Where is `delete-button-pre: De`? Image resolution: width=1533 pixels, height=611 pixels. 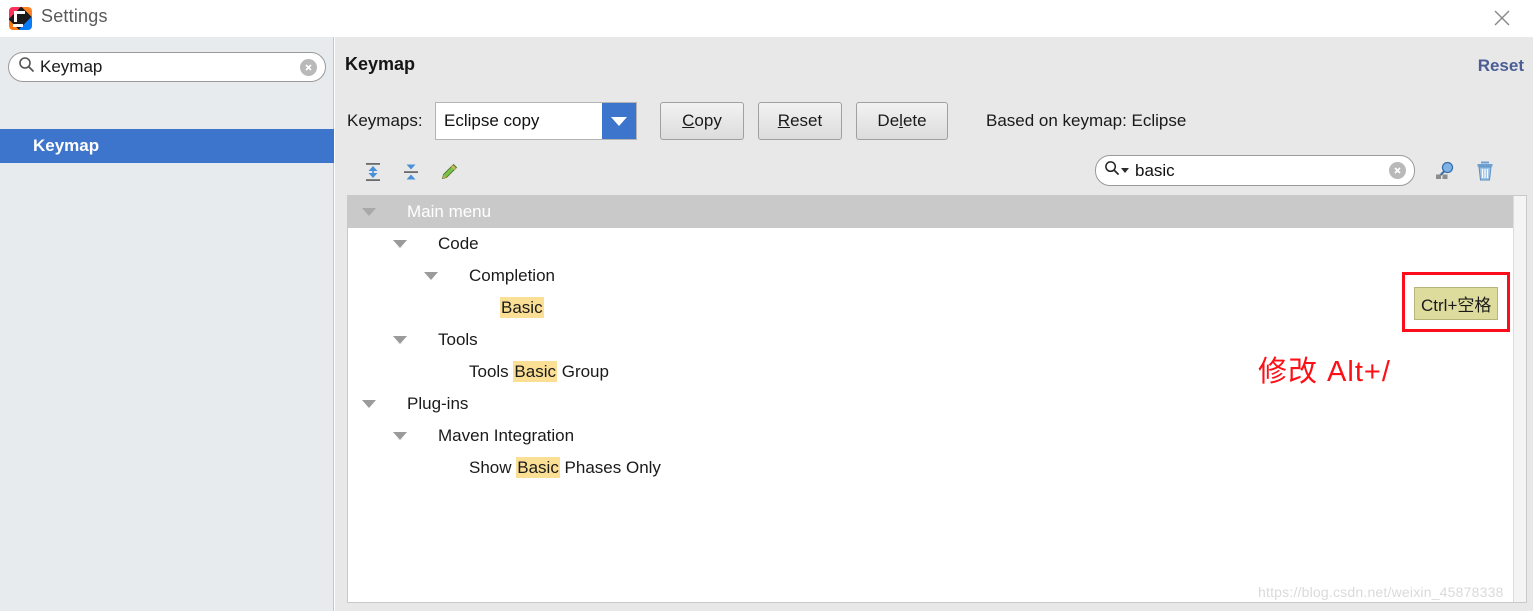 delete-button-pre: De is located at coordinates (888, 120).